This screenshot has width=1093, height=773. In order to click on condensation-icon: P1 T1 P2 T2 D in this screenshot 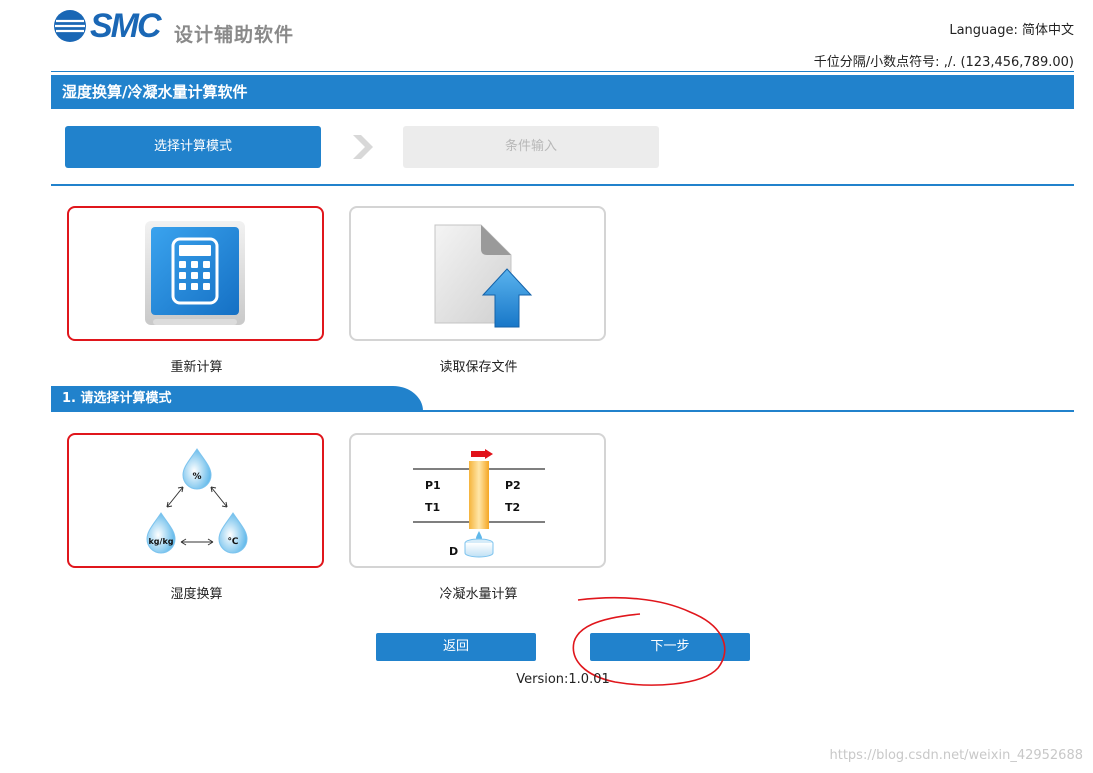, I will do `click(479, 503)`.